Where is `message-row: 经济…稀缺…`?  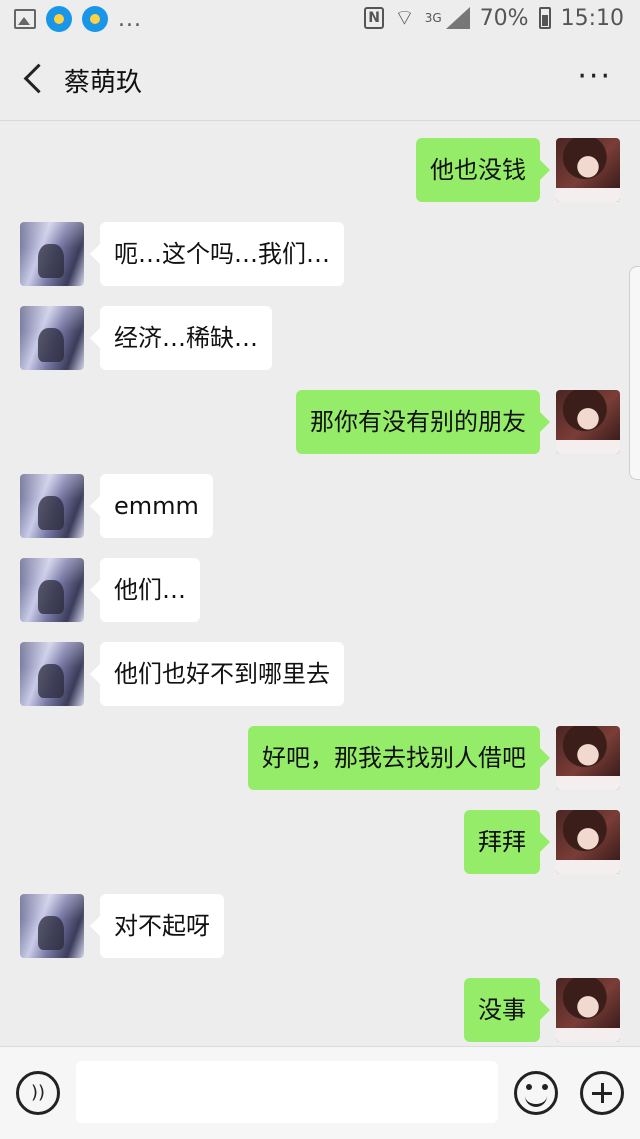 message-row: 经济…稀缺… is located at coordinates (320, 338).